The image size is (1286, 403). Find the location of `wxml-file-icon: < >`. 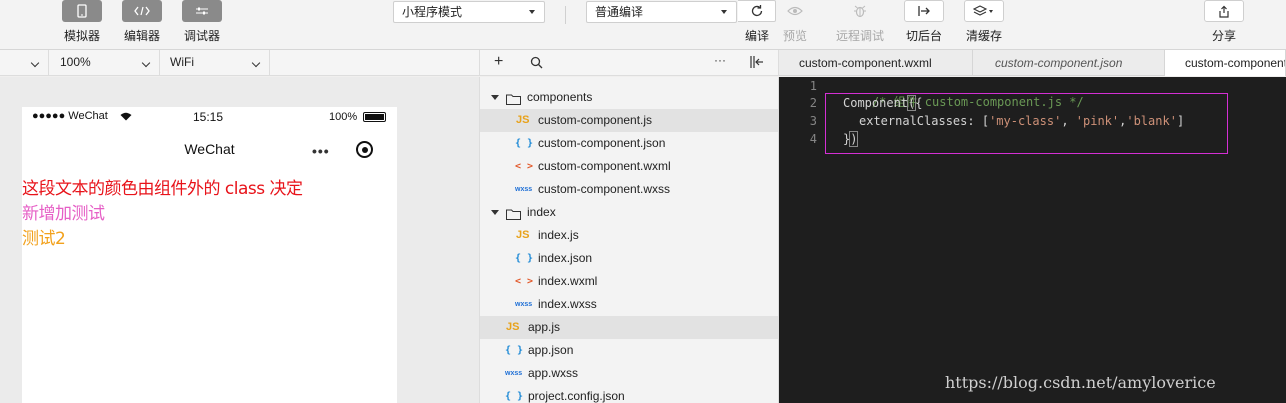

wxml-file-icon: < > is located at coordinates (524, 166).